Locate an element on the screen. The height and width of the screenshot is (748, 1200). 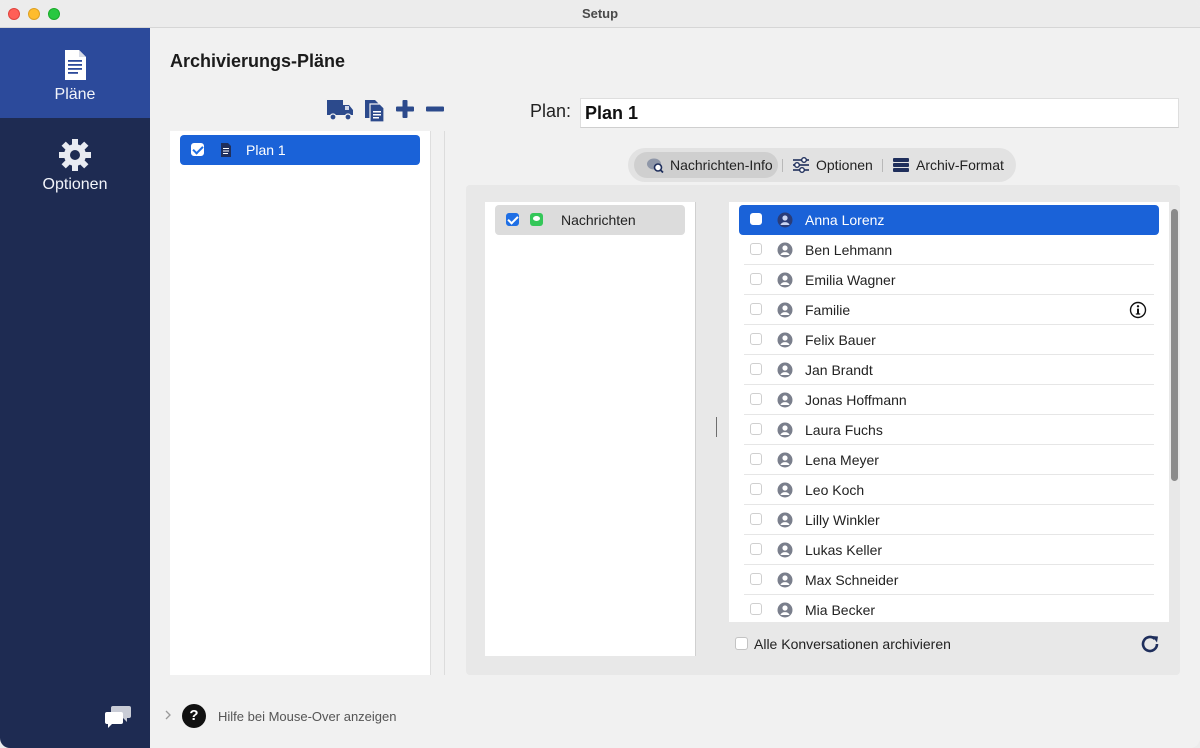
chat-bubbles-icon is located at coordinates (118, 716).